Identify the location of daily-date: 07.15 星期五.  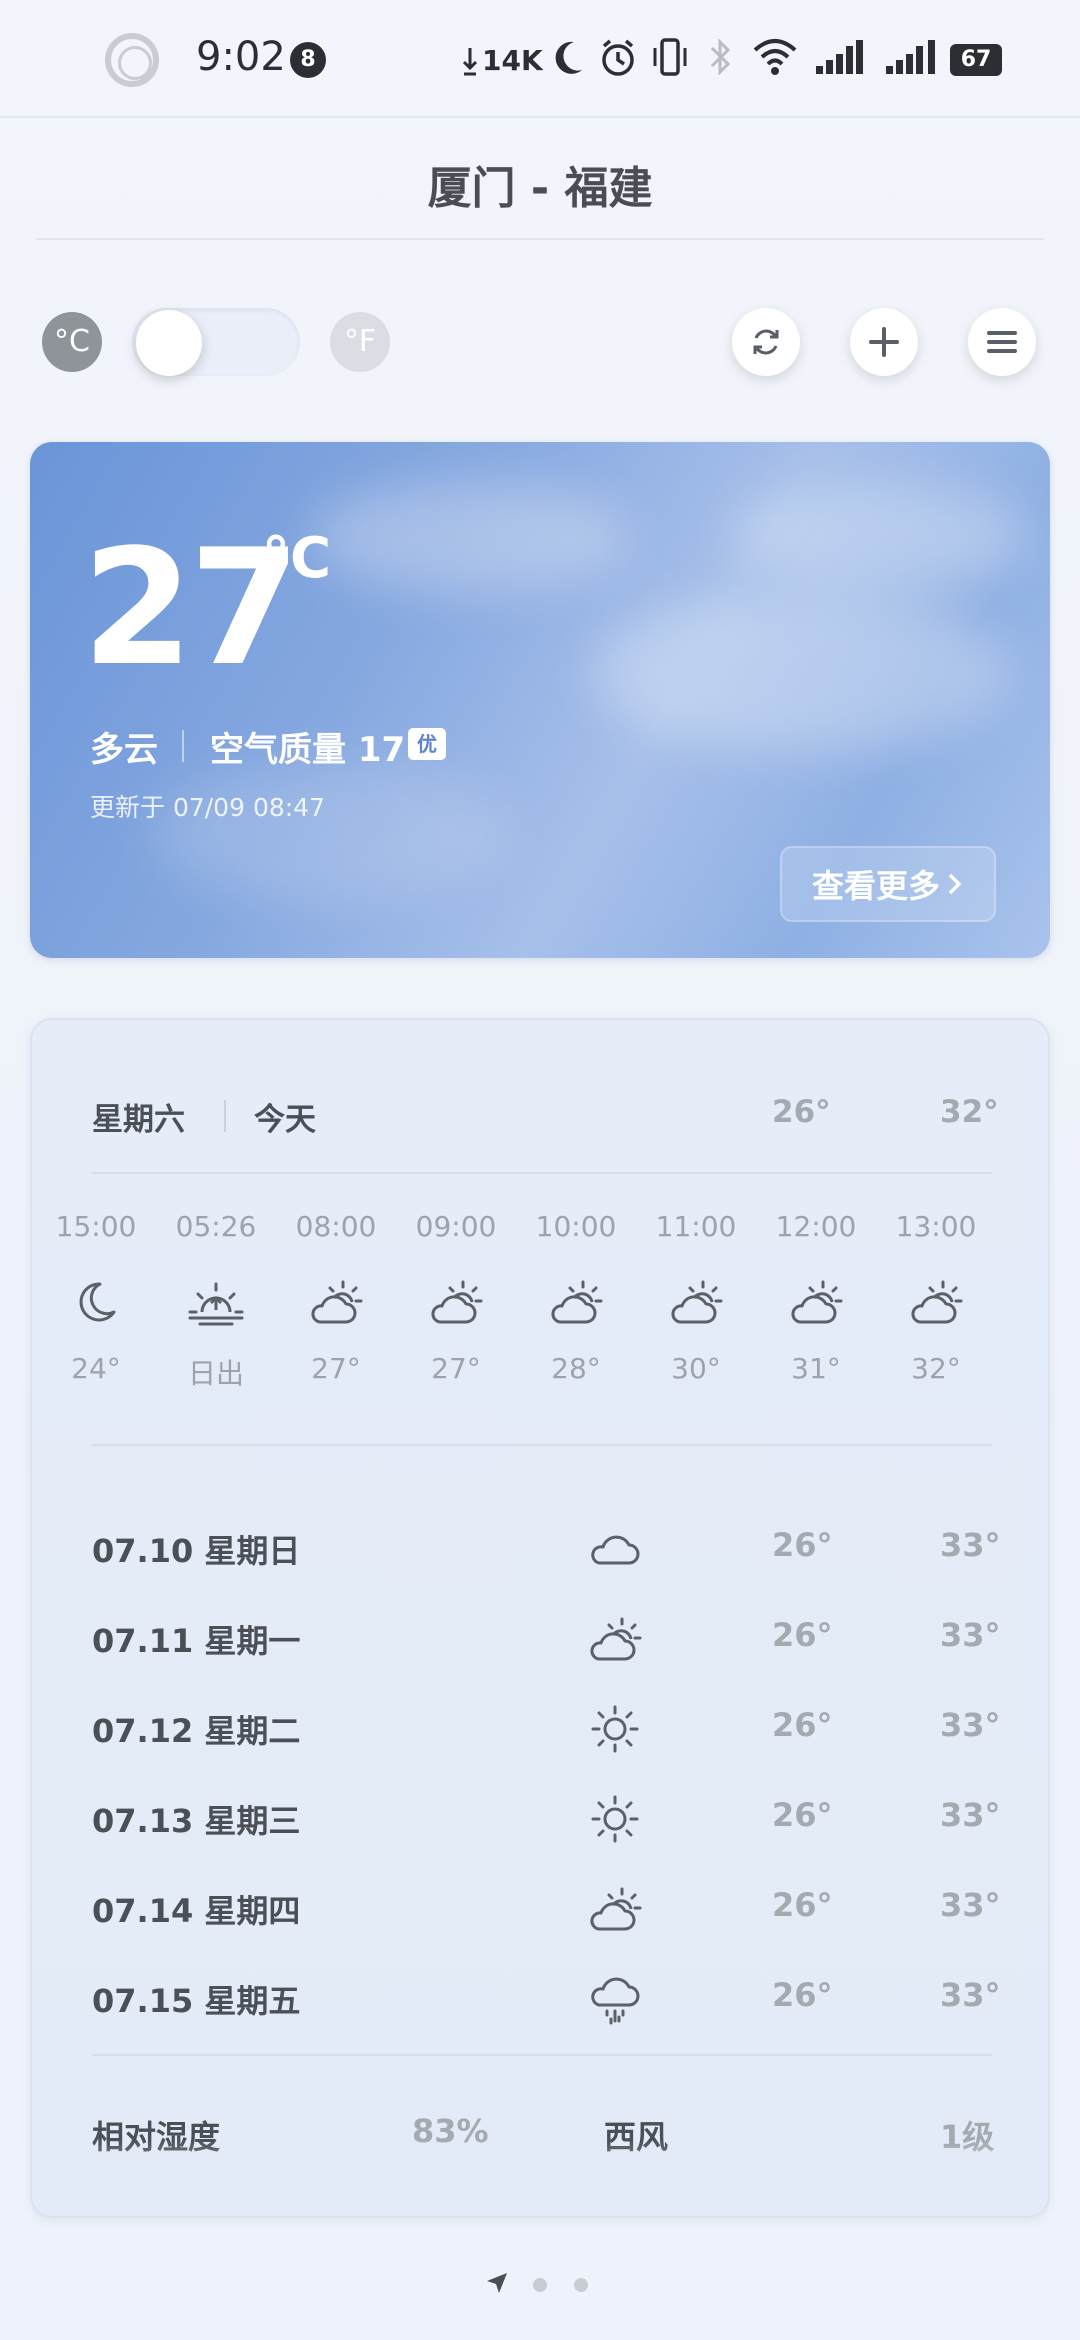
(196, 2001).